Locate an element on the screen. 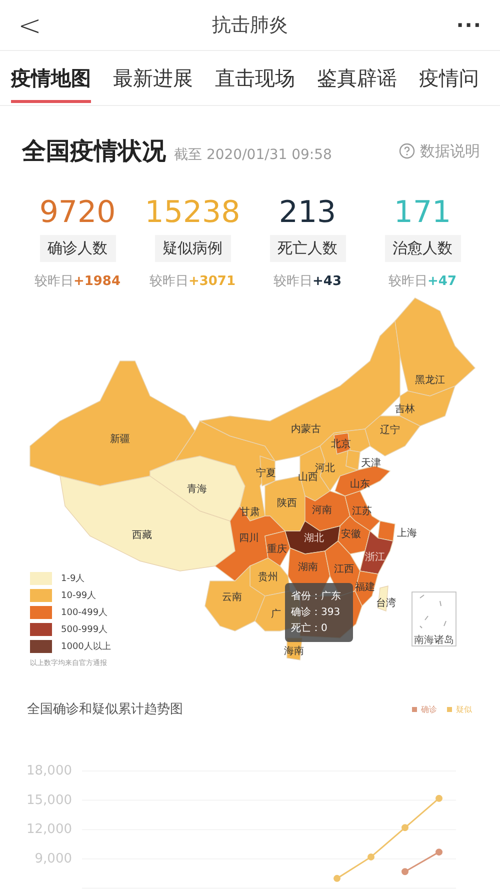 Image resolution: width=500 pixels, height=889 pixels. more-button: ··· is located at coordinates (457, 25).